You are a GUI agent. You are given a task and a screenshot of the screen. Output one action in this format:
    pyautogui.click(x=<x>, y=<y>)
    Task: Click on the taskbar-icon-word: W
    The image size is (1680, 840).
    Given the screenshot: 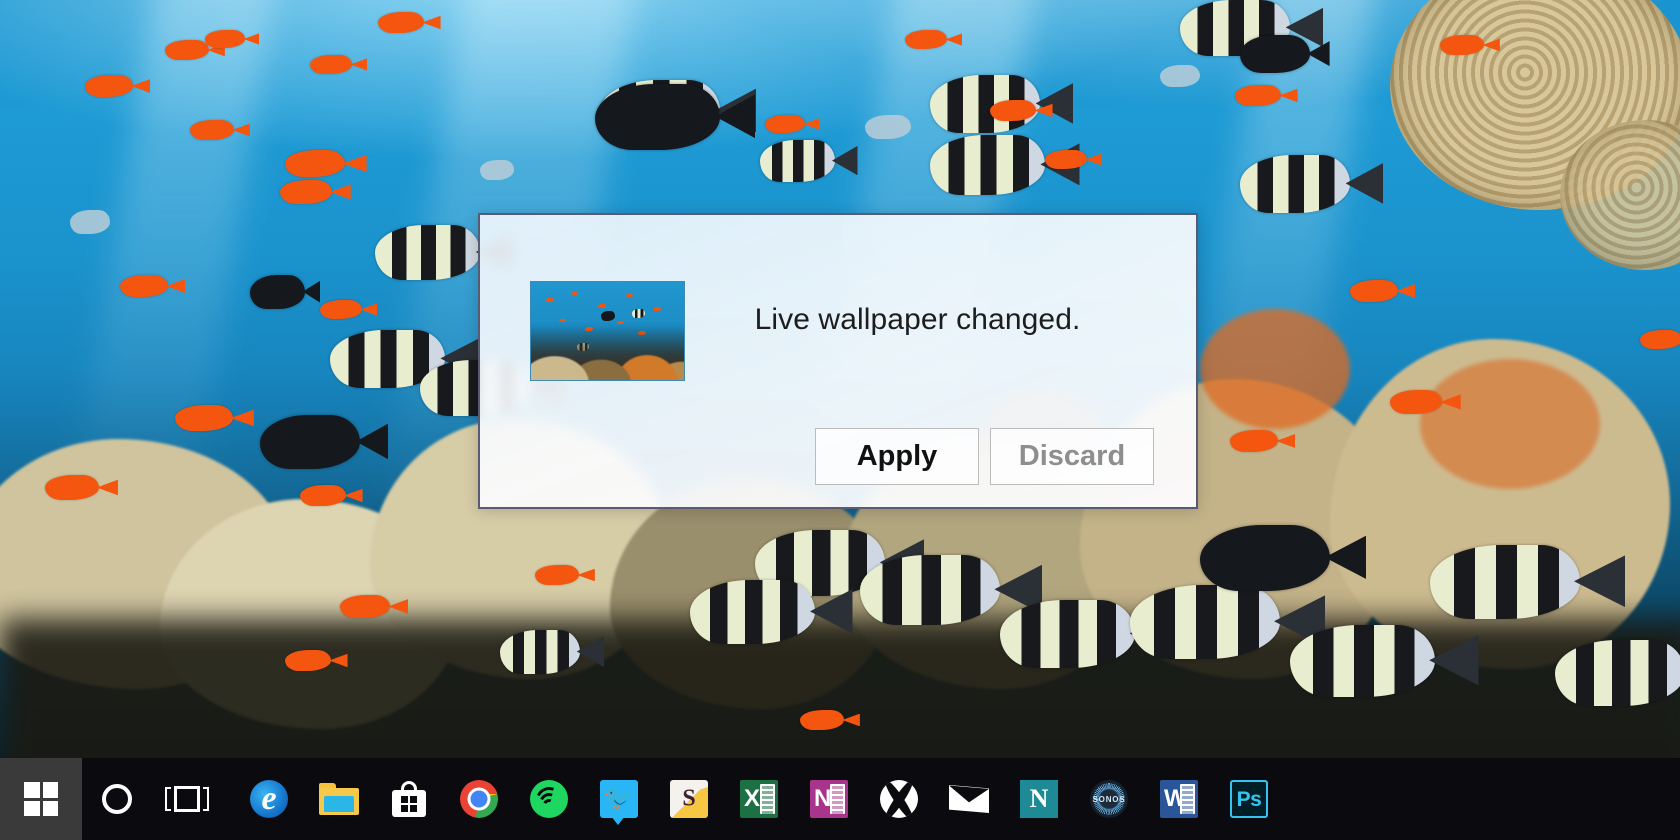 What is the action you would take?
    pyautogui.click(x=1179, y=799)
    